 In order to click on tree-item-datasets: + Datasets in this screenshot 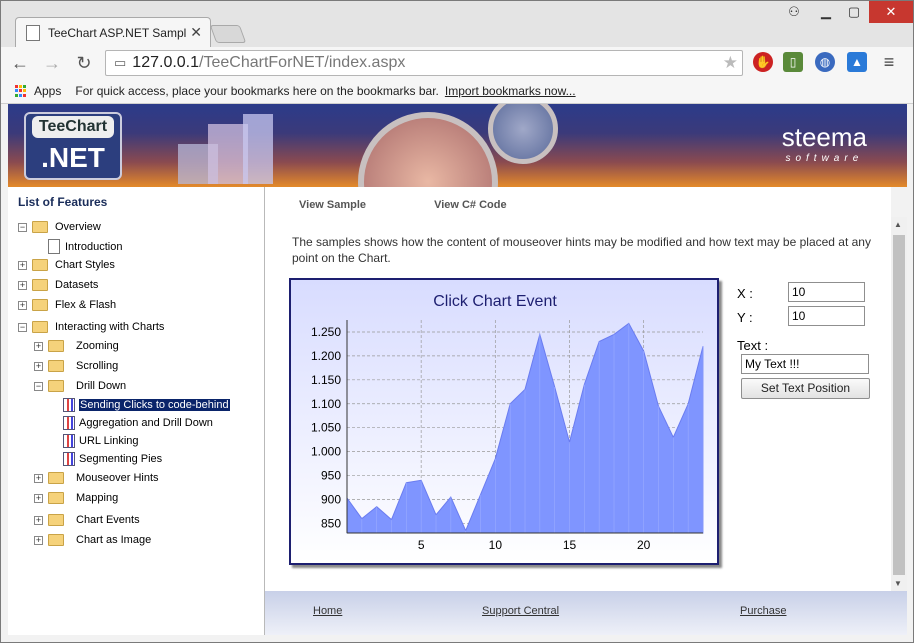, I will do `click(58, 285)`.